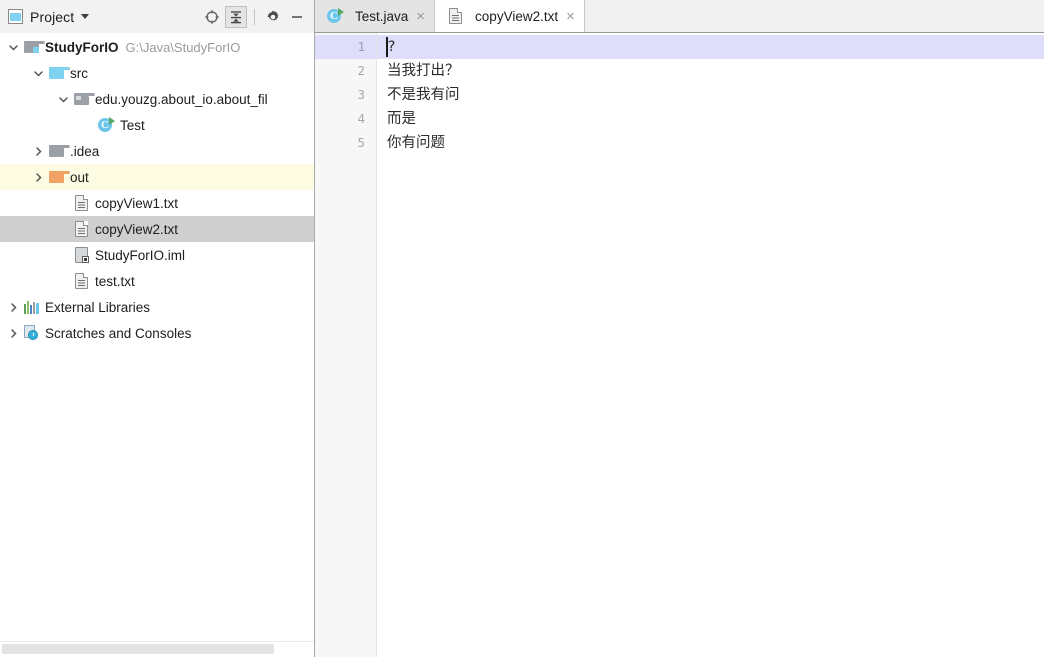  Describe the element at coordinates (157, 151) in the screenshot. I see `tree-row: .idea` at that location.